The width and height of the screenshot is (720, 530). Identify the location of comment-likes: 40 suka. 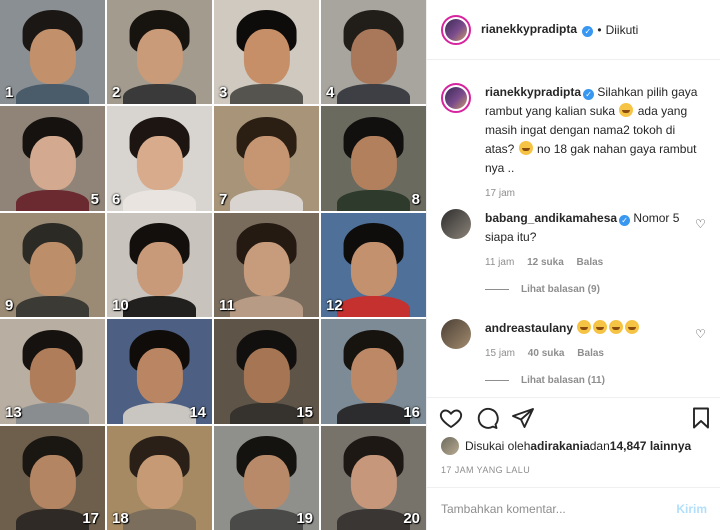
(546, 353).